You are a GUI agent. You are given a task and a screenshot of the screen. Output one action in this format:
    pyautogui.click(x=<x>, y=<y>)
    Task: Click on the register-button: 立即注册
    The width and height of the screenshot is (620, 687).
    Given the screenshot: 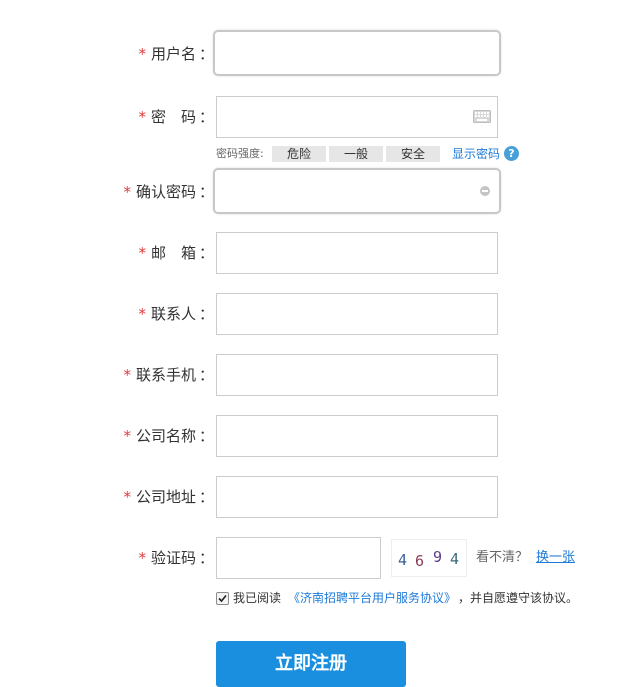 What is the action you would take?
    pyautogui.click(x=311, y=664)
    